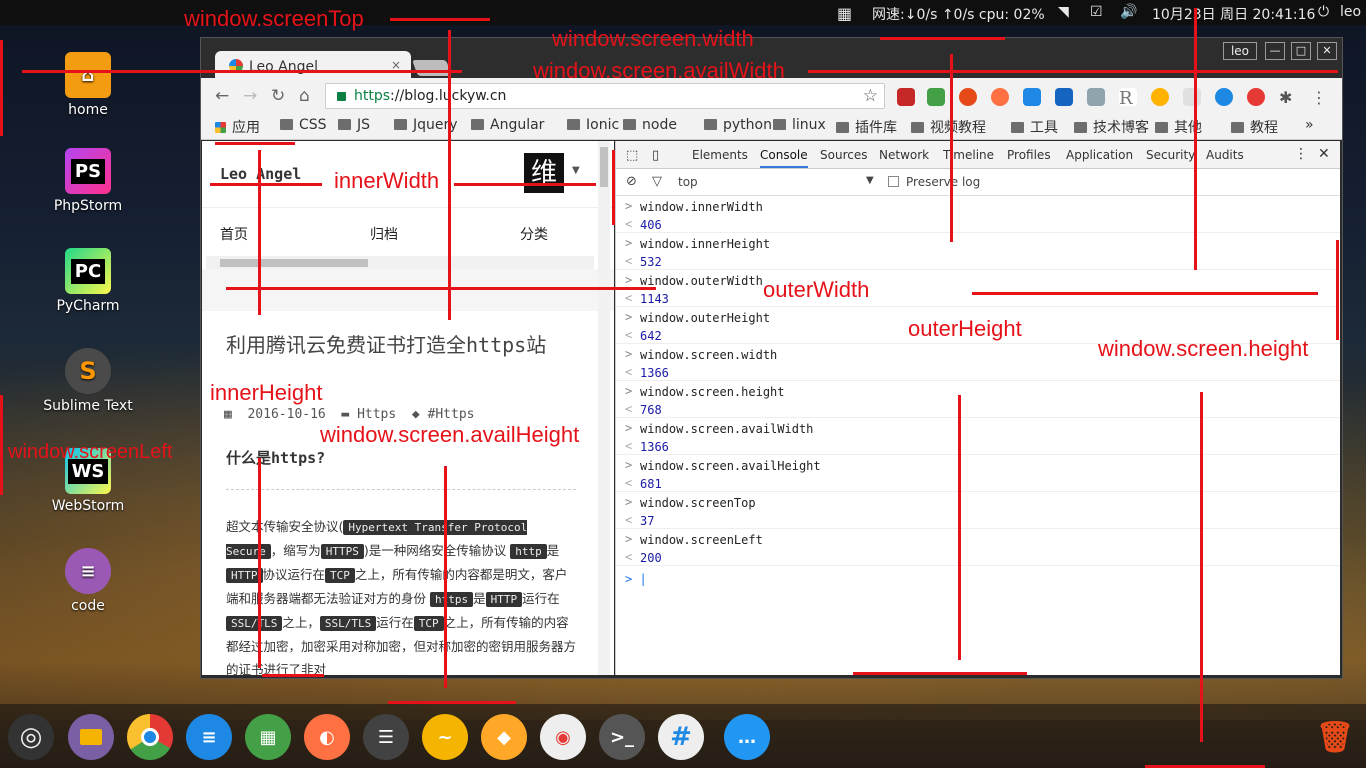 This screenshot has height=768, width=1366. I want to click on lock-icon, so click(341, 96).